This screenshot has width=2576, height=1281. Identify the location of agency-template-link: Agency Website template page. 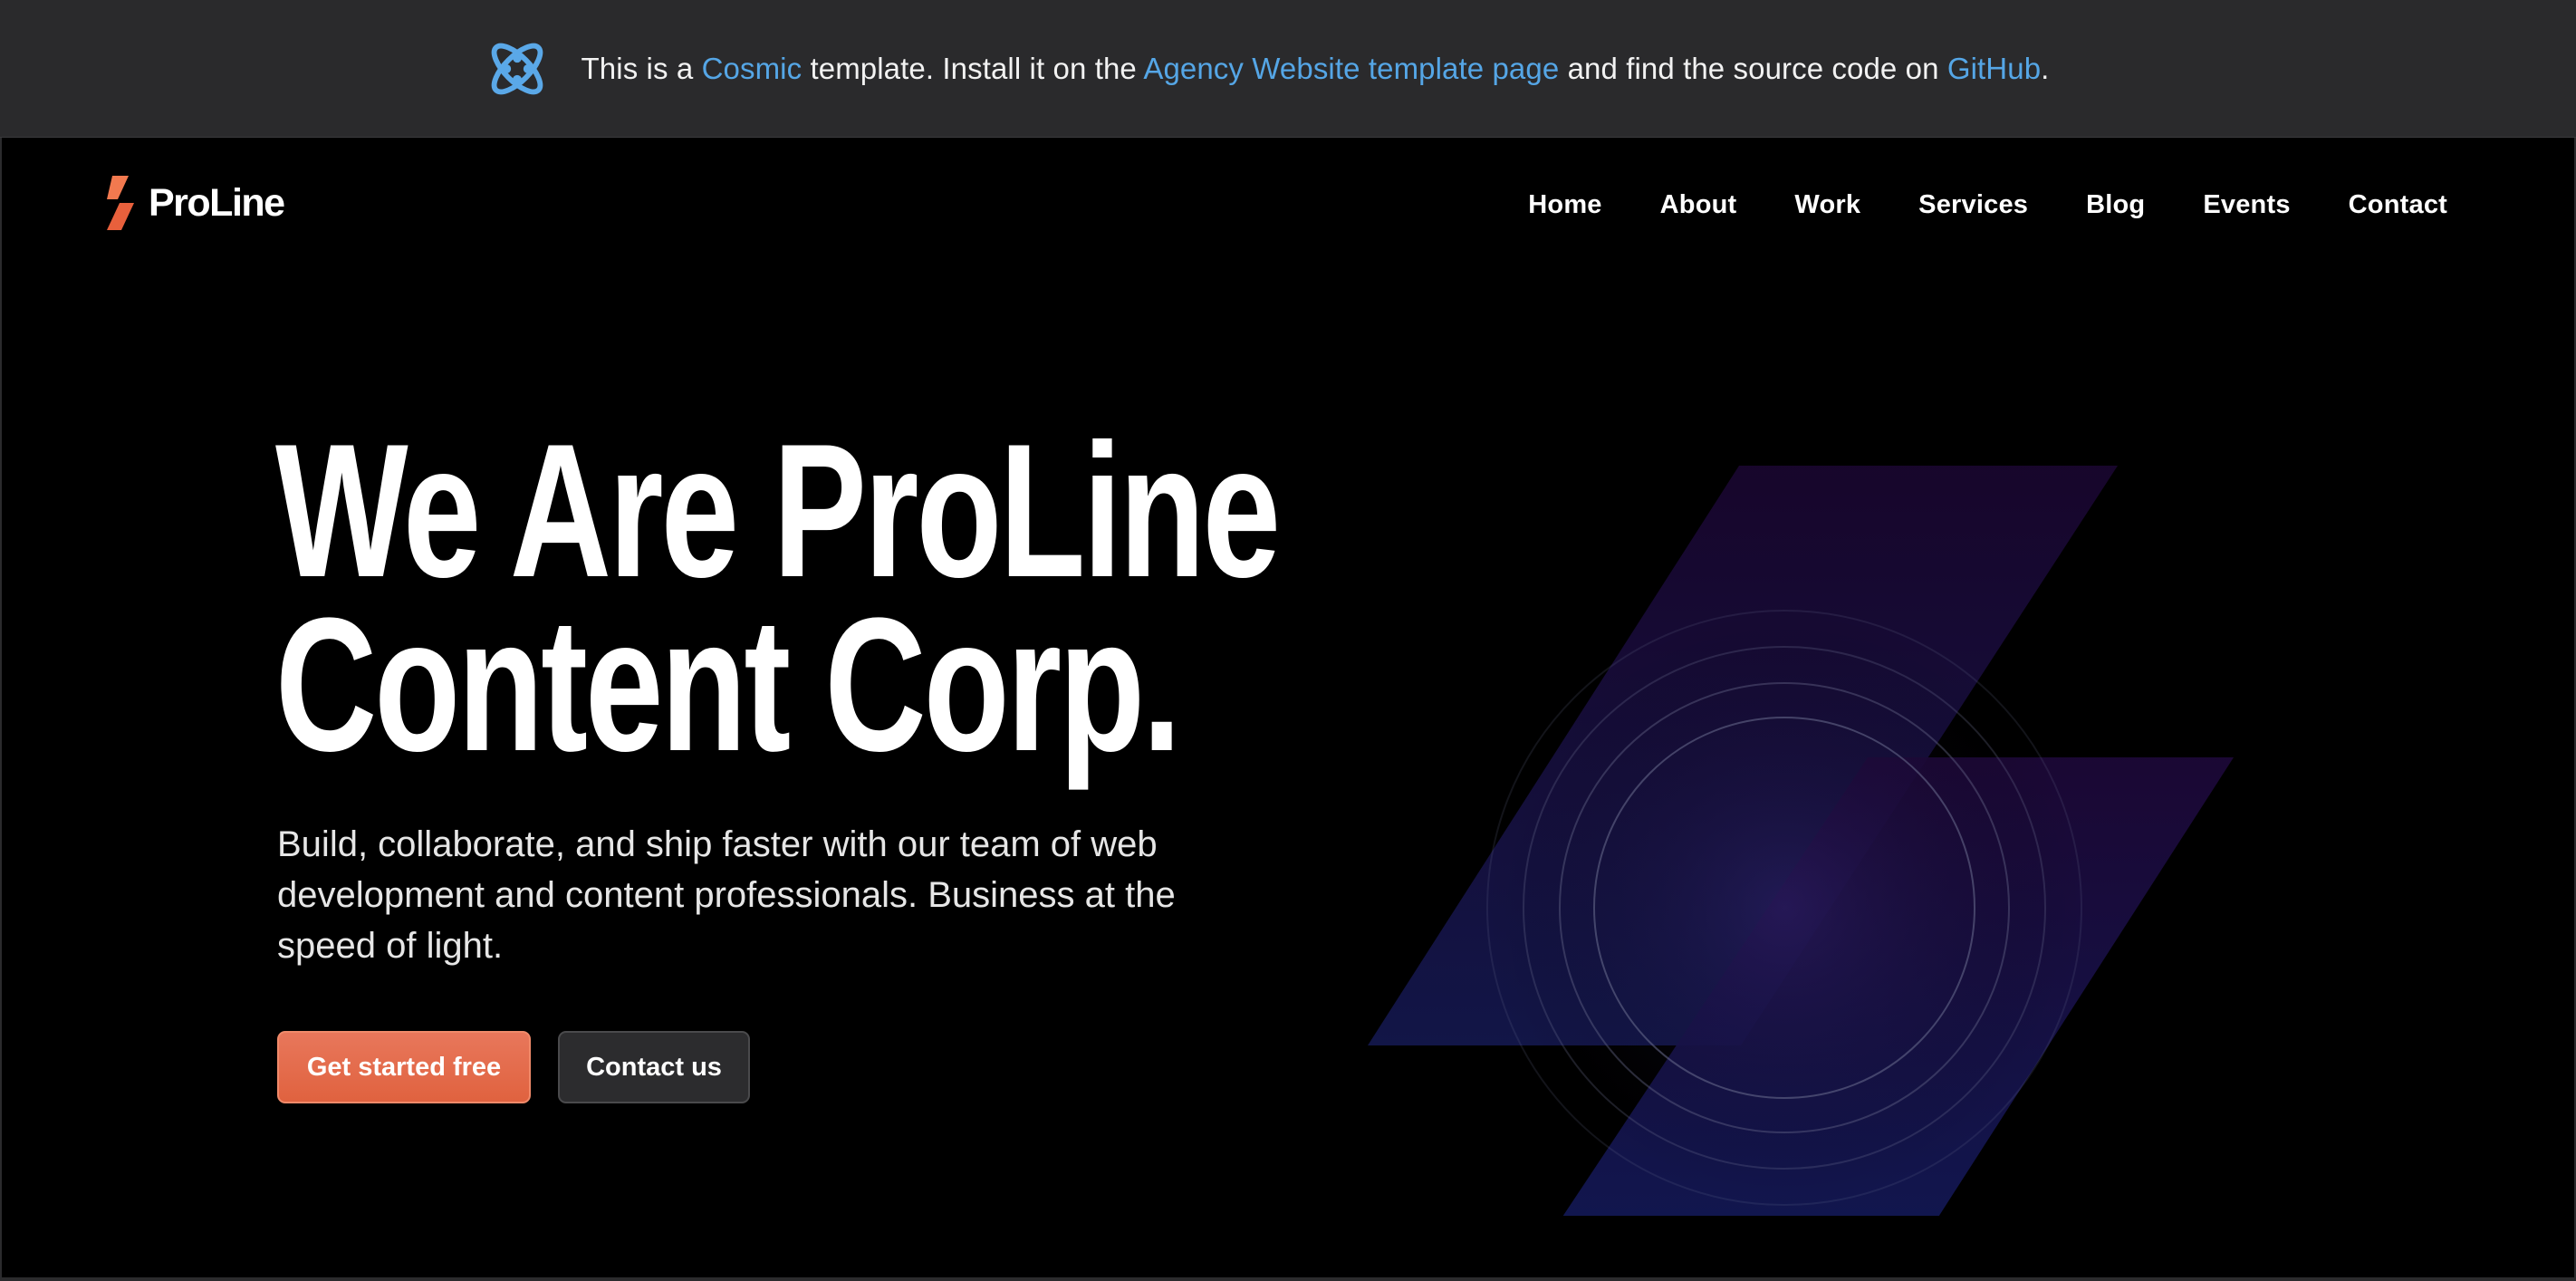
(1351, 68).